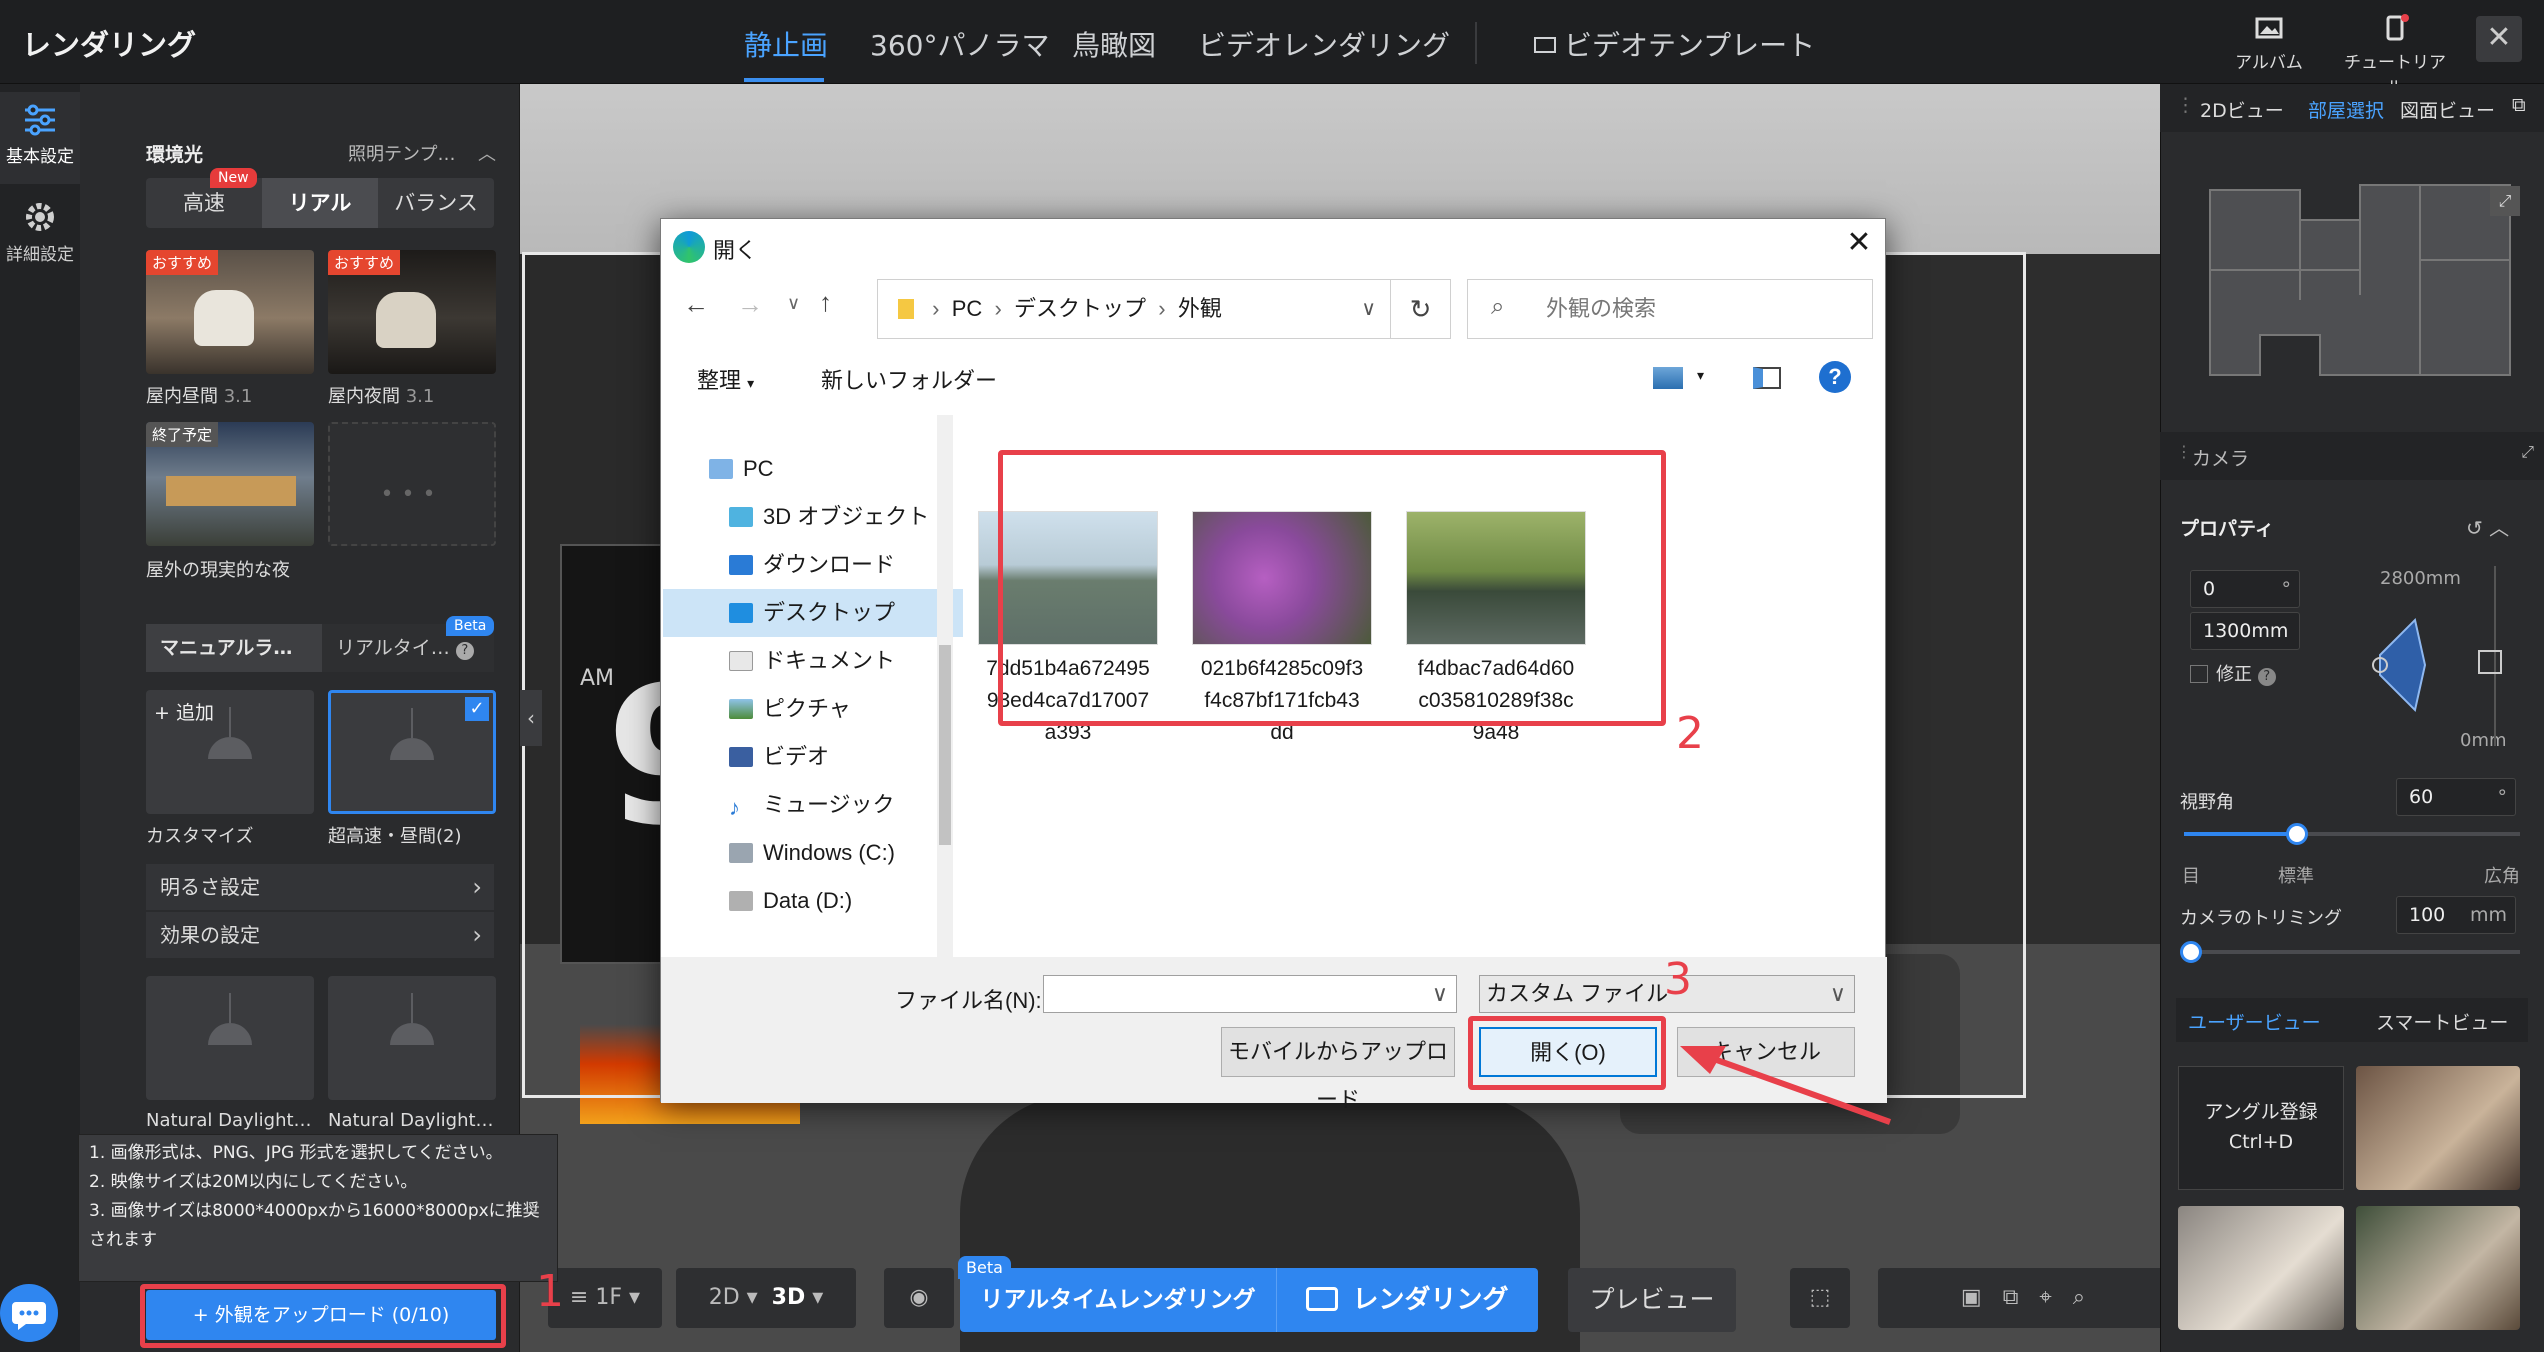  I want to click on checkbox-checked-icon: ✓, so click(477, 709).